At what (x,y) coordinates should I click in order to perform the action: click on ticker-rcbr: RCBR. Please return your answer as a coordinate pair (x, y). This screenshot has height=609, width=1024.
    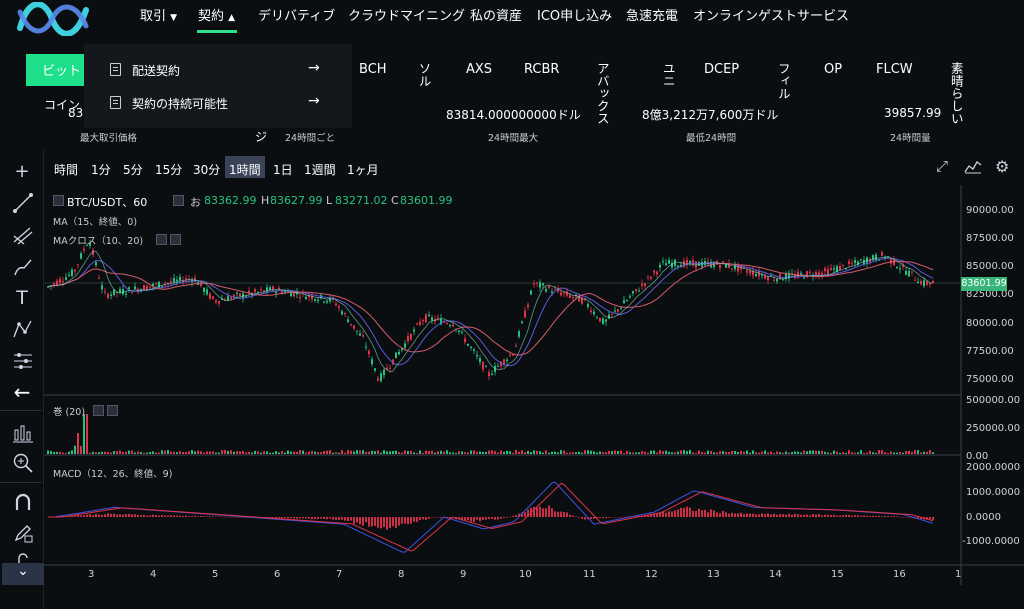
    Looking at the image, I should click on (541, 69).